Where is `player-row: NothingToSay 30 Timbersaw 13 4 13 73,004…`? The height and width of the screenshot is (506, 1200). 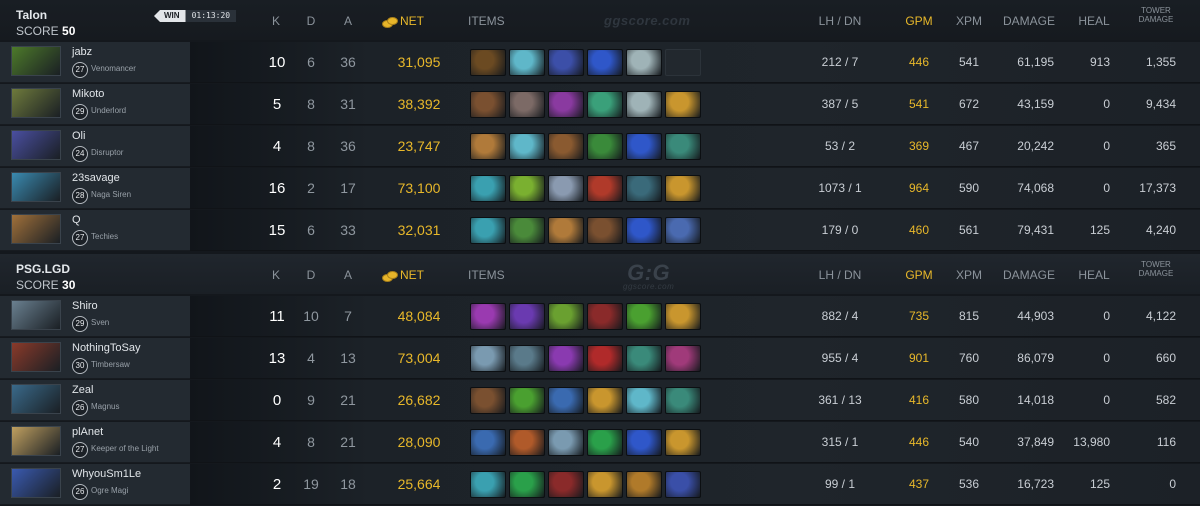 player-row: NothingToSay 30 Timbersaw 13 4 13 73,004… is located at coordinates (600, 359).